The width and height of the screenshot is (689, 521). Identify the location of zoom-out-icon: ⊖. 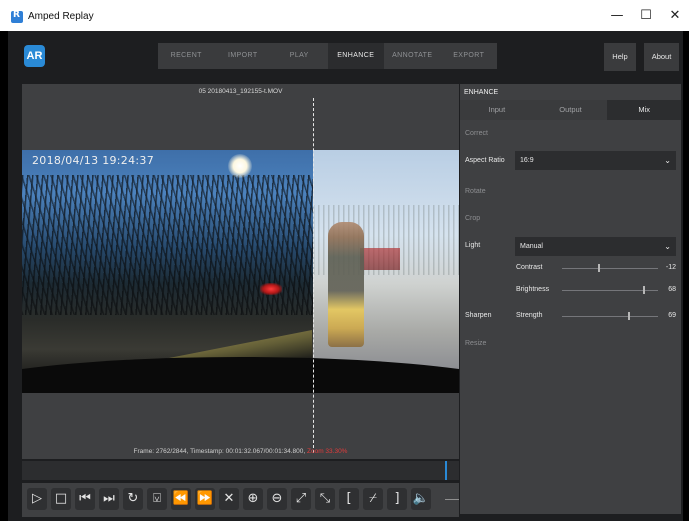
(277, 498).